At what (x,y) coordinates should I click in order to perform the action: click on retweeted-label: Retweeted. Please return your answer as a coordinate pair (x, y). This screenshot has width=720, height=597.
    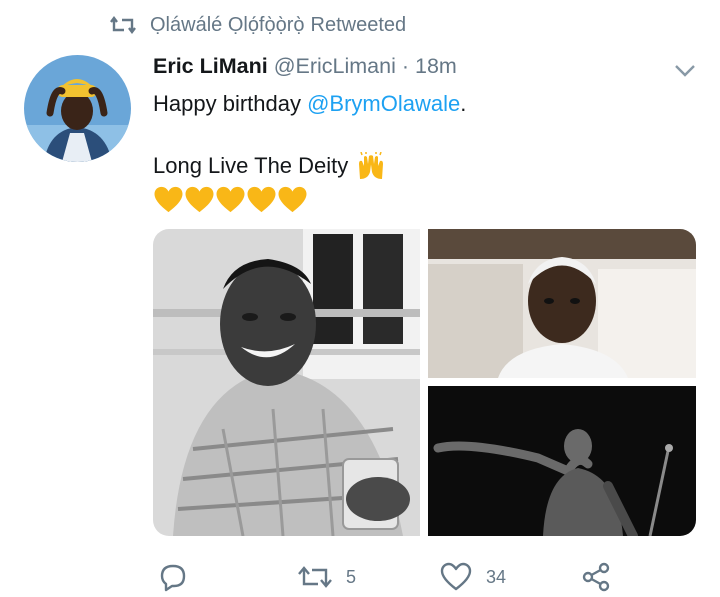
    Looking at the image, I should click on (358, 24).